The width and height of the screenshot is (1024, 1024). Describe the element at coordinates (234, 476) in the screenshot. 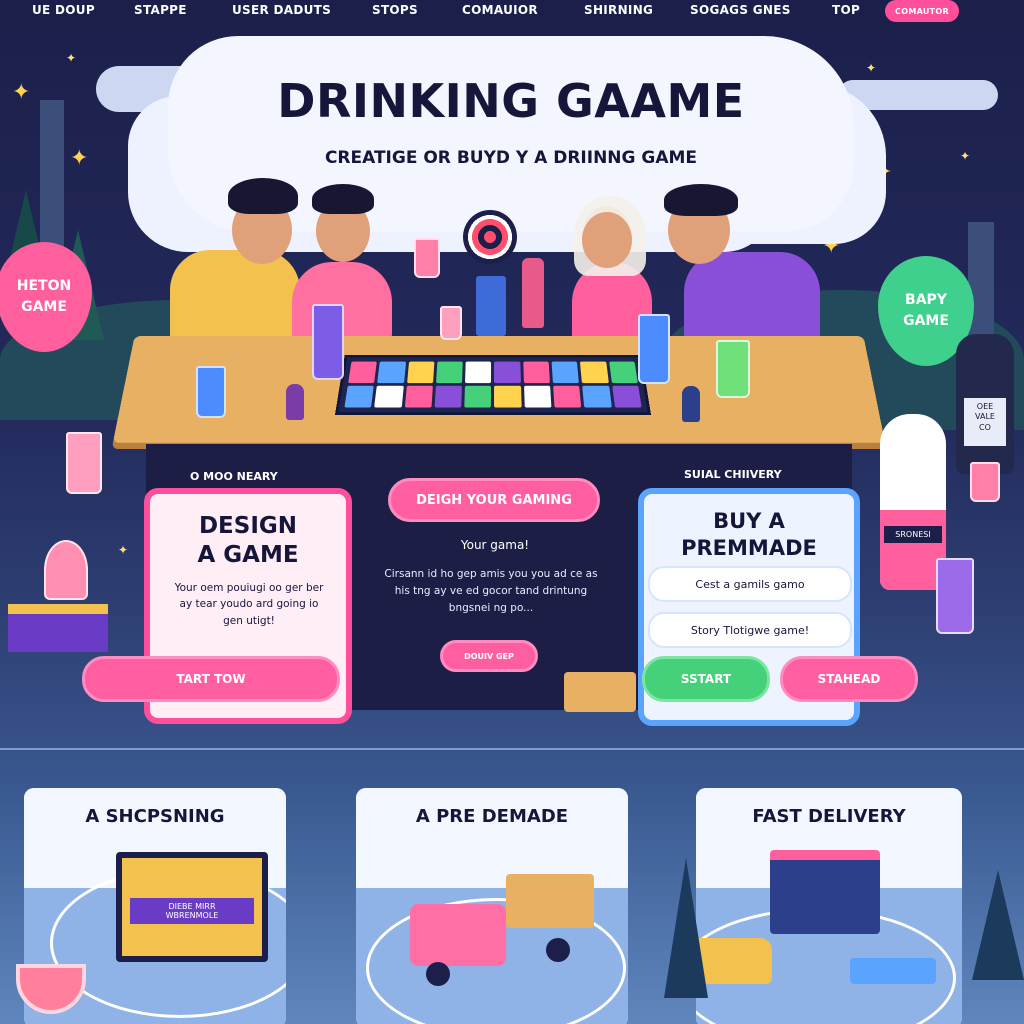

I see `section-label-left: O MOO NEARY` at that location.